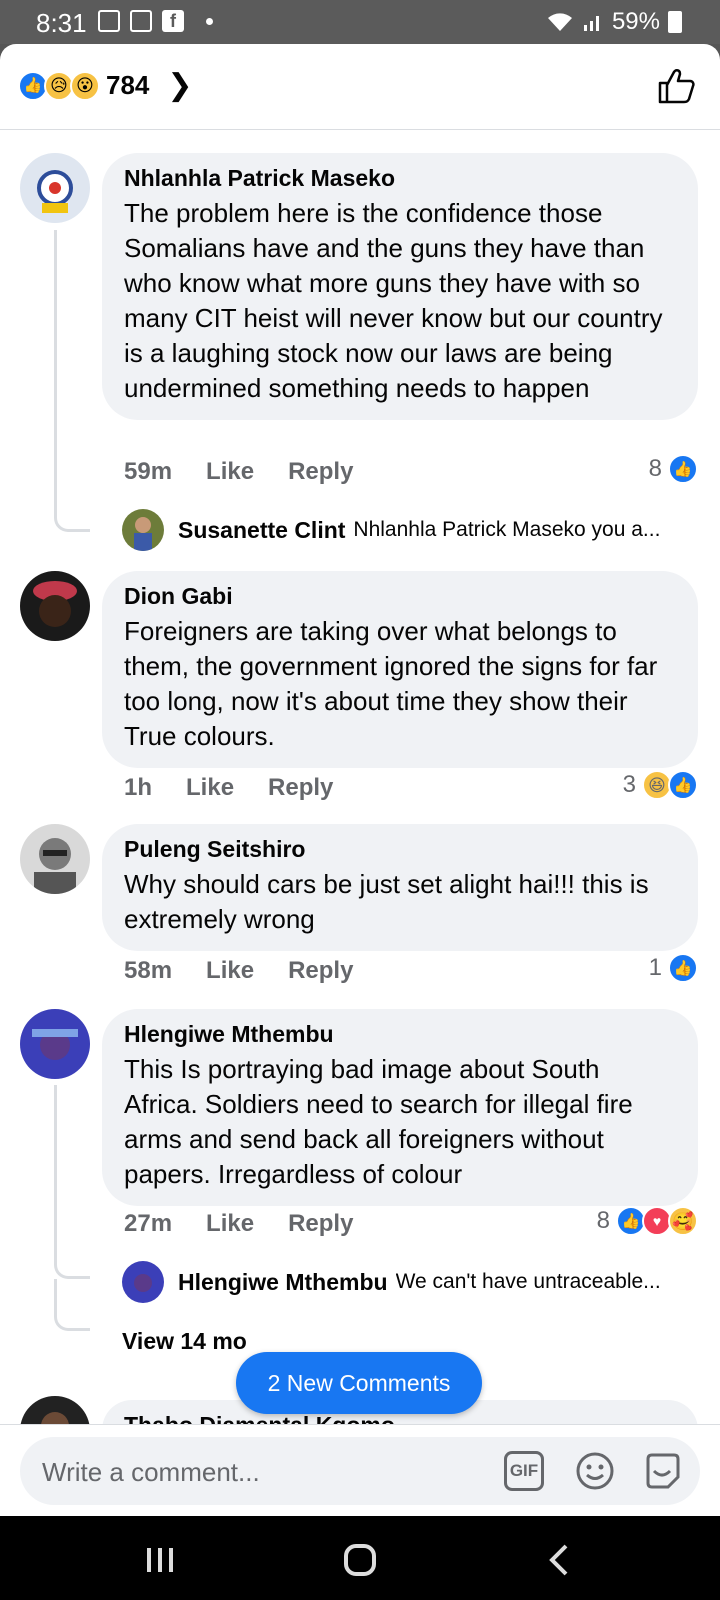  I want to click on system-nav-bar, so click(360, 1558).